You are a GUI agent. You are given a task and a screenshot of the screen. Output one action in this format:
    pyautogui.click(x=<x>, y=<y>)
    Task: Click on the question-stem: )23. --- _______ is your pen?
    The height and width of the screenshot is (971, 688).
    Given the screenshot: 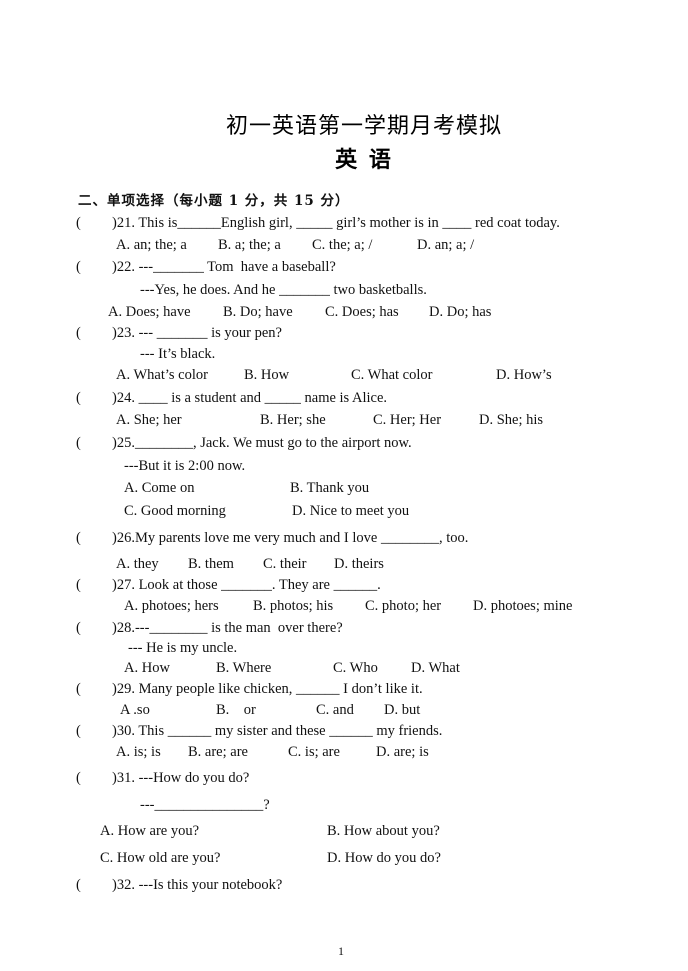 What is the action you would take?
    pyautogui.click(x=197, y=333)
    